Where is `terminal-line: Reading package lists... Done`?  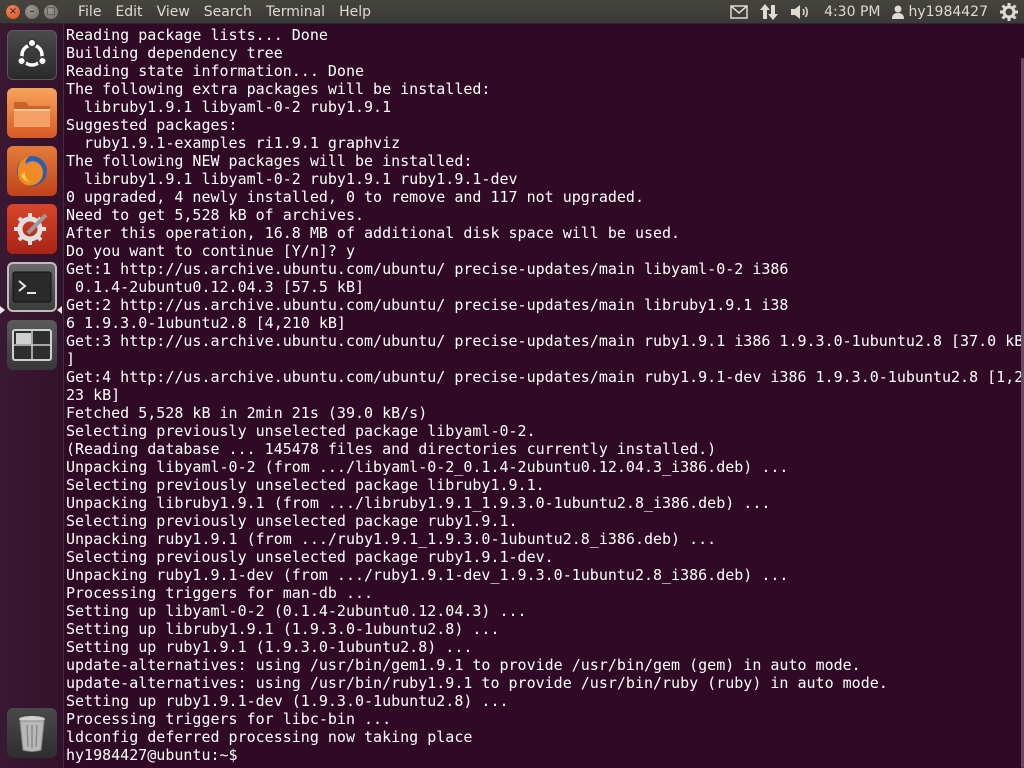 terminal-line: Reading package lists... Done is located at coordinates (197, 35).